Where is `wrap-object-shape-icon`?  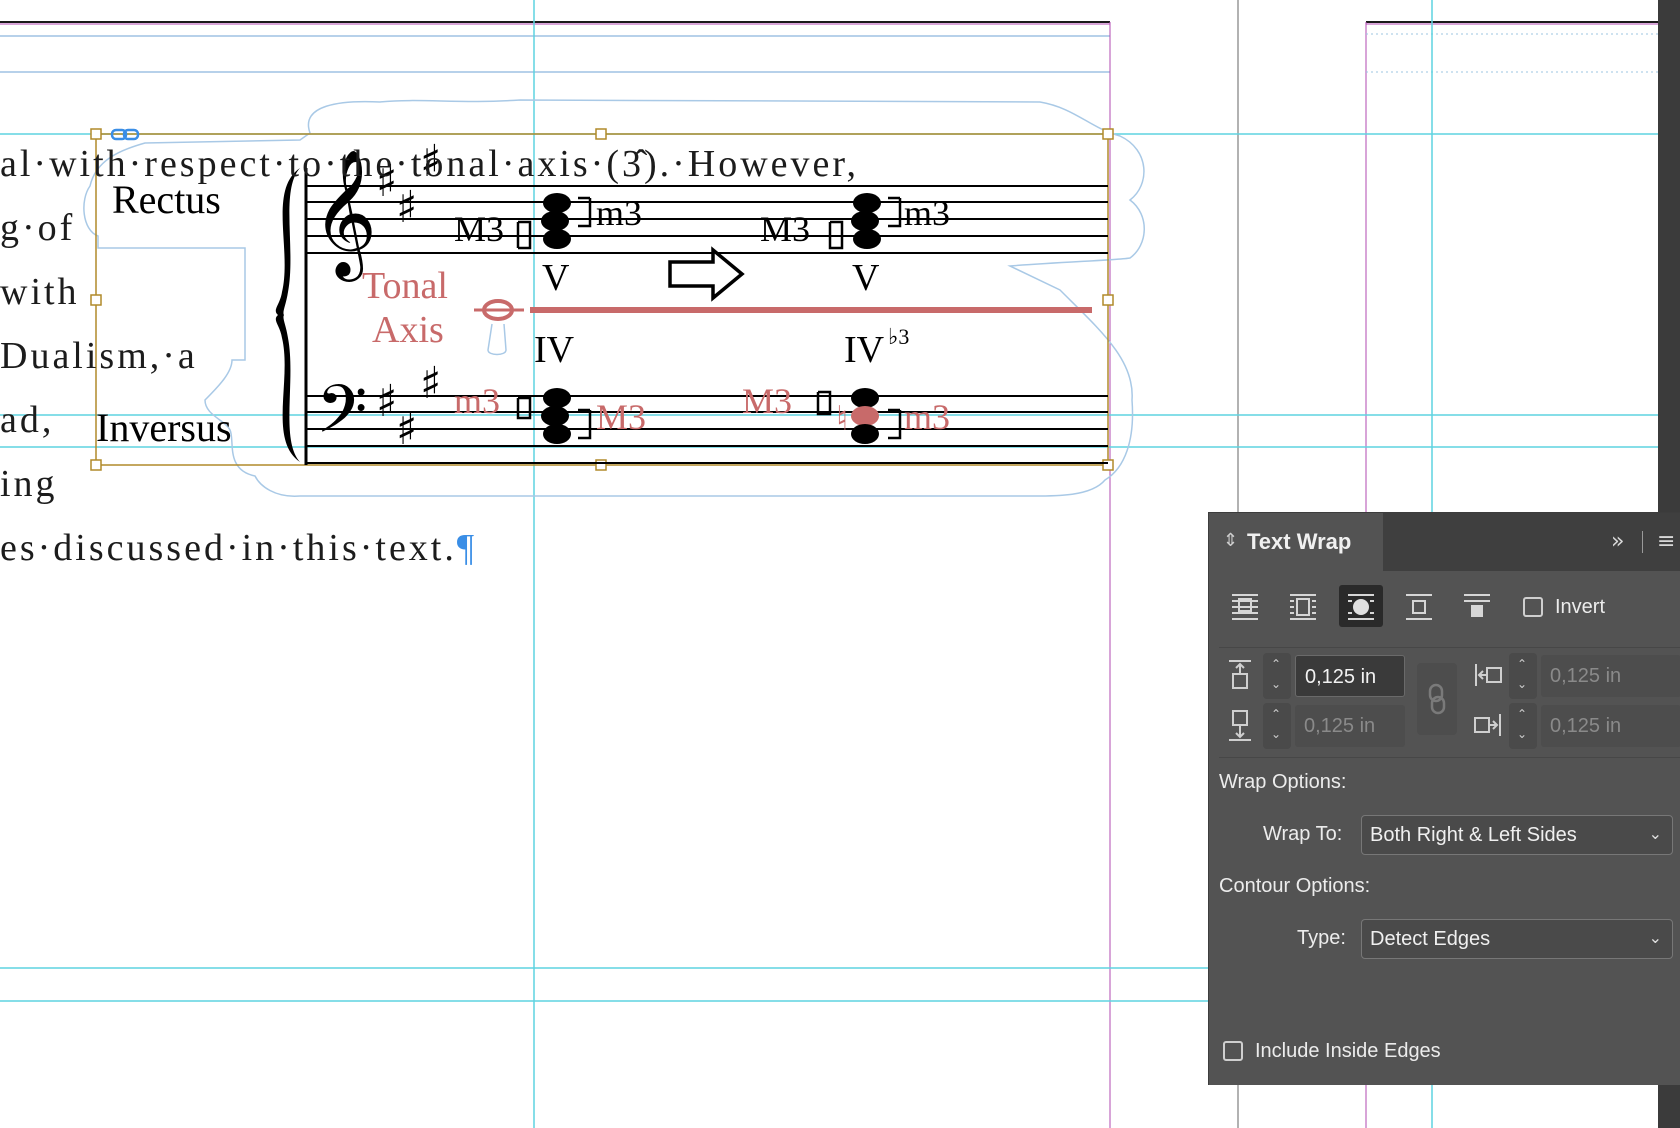 wrap-object-shape-icon is located at coordinates (1361, 607).